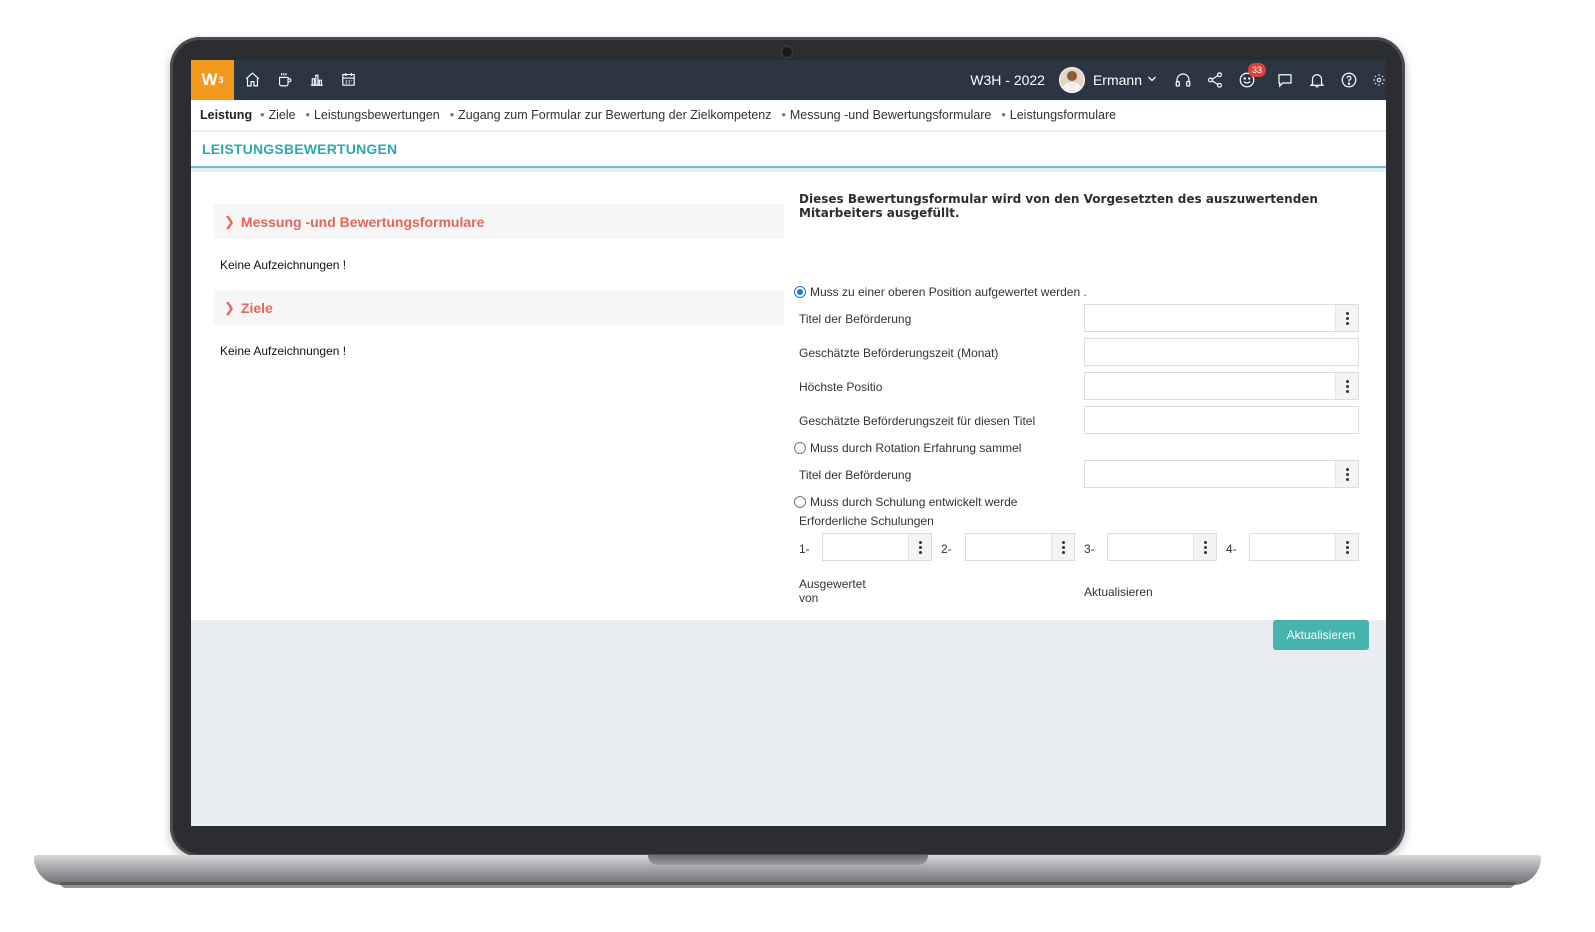 Image resolution: width=1595 pixels, height=932 pixels. Describe the element at coordinates (788, 860) in the screenshot. I see `laptop-notch` at that location.